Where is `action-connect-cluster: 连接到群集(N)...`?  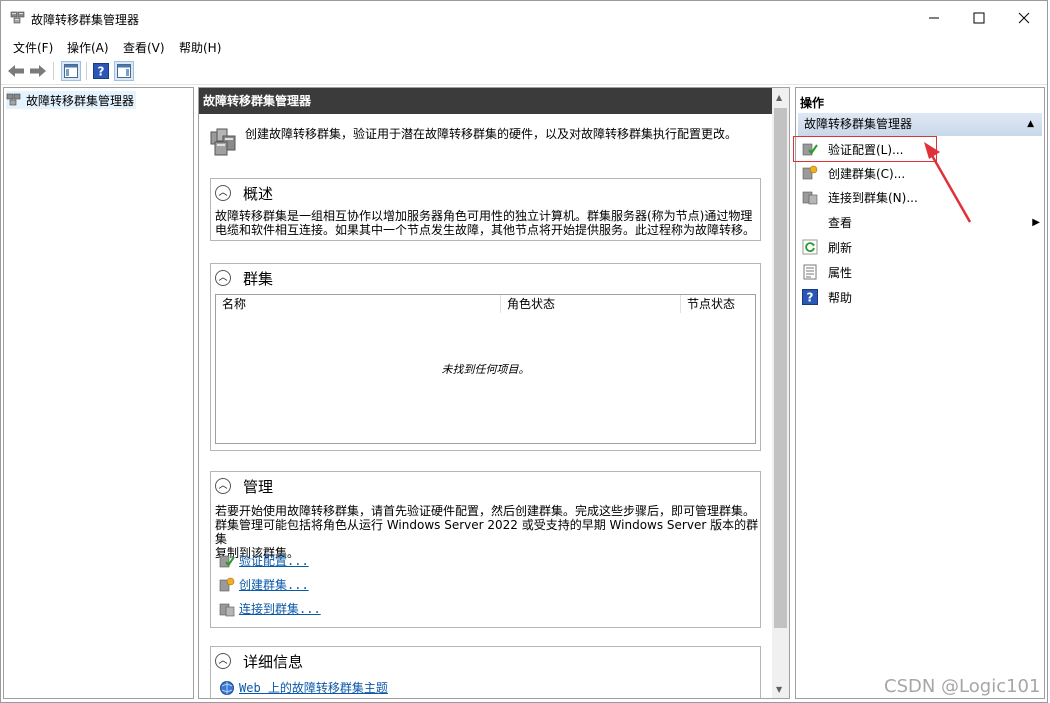 action-connect-cluster: 连接到群集(N)... is located at coordinates (860, 197).